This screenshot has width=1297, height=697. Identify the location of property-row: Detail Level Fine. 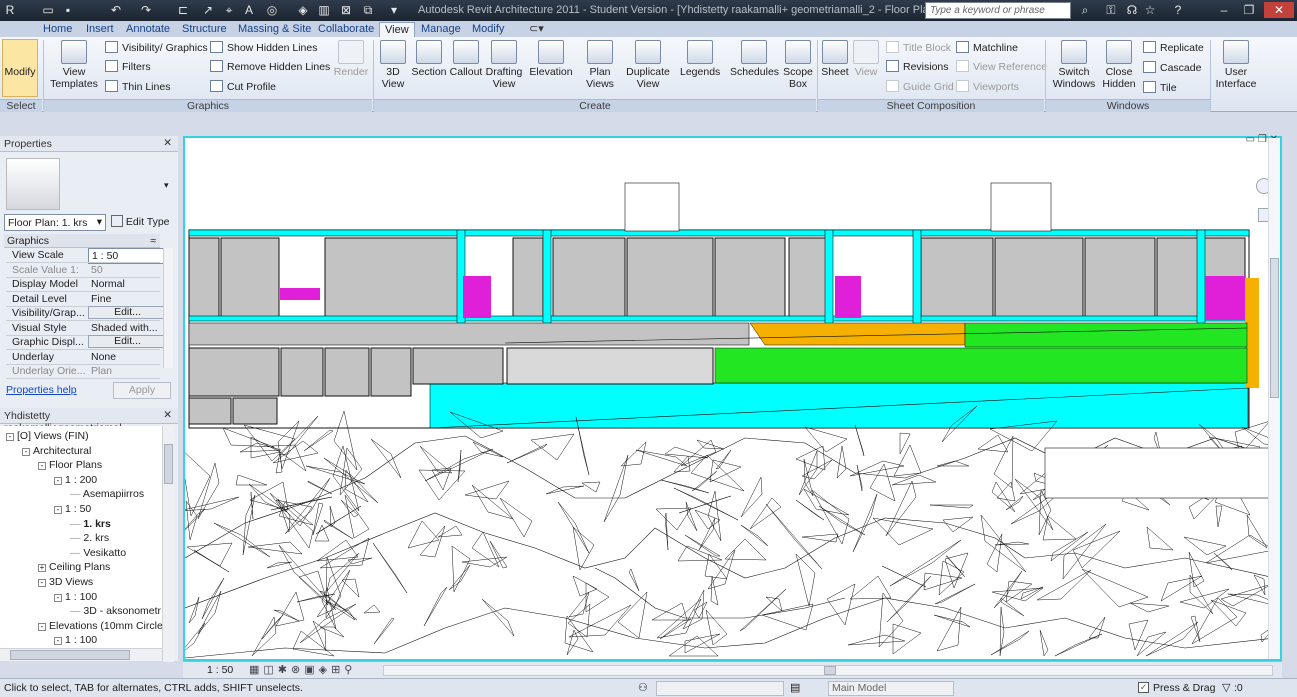
(83, 299).